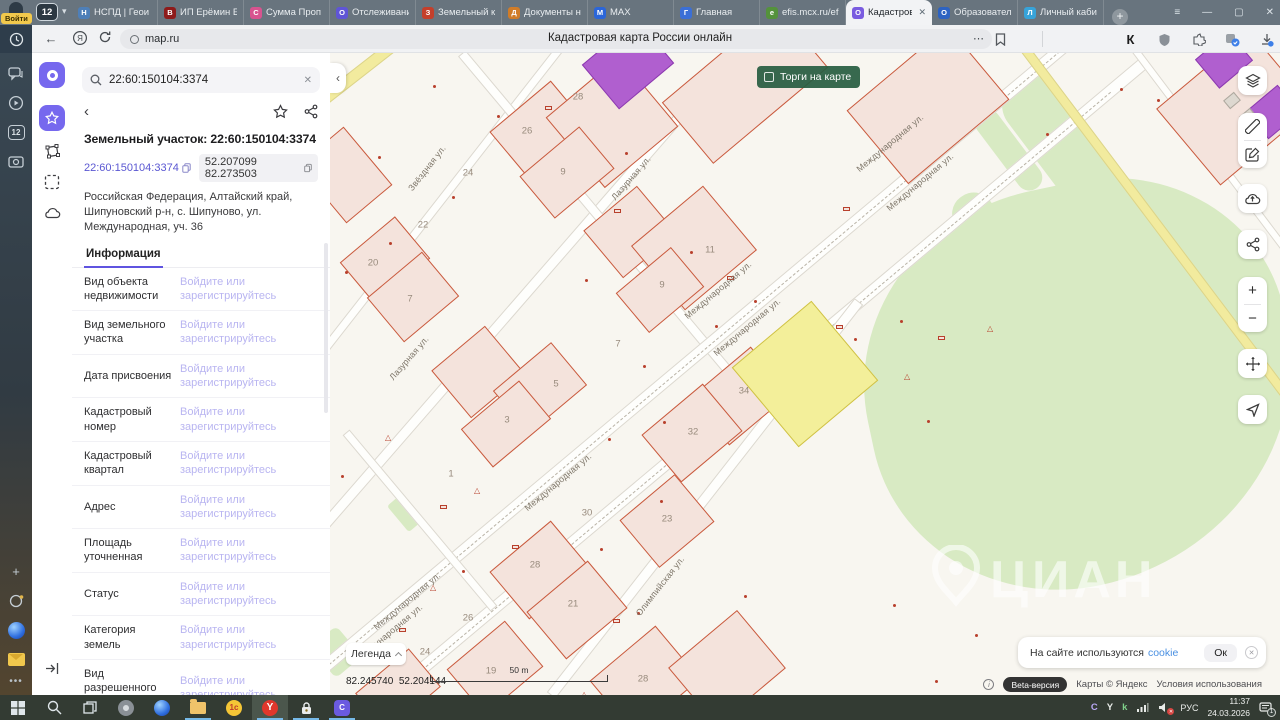 The height and width of the screenshot is (720, 1280). What do you see at coordinates (1120, 17) in the screenshot?
I see `new-tab-button: +` at bounding box center [1120, 17].